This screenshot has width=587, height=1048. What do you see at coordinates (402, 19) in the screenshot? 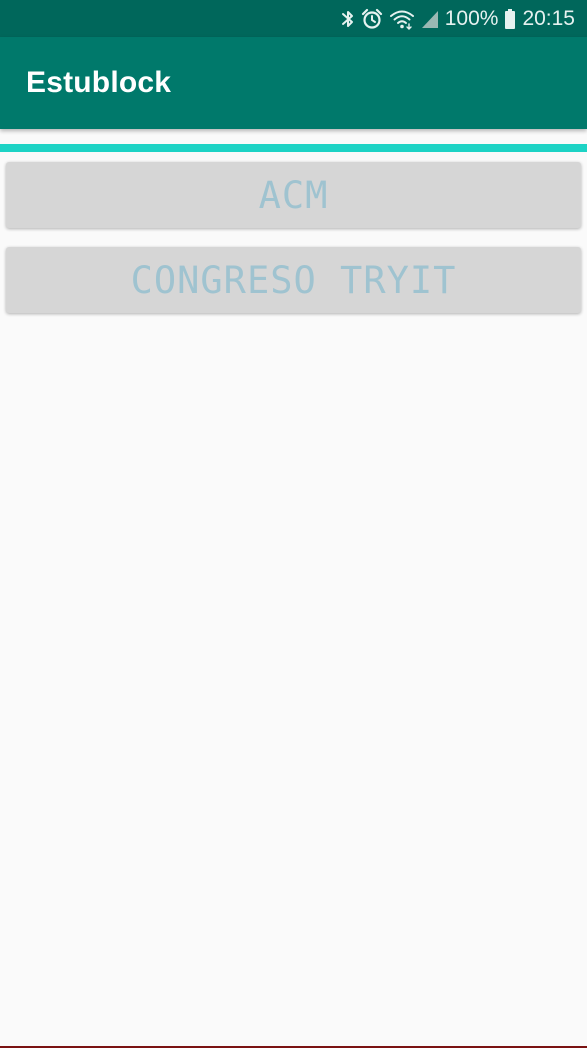
I see `wifi-icon` at bounding box center [402, 19].